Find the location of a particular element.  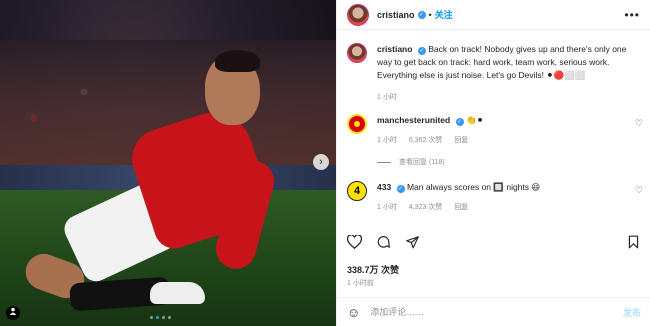

post-time: 1 小时前 is located at coordinates (360, 283).